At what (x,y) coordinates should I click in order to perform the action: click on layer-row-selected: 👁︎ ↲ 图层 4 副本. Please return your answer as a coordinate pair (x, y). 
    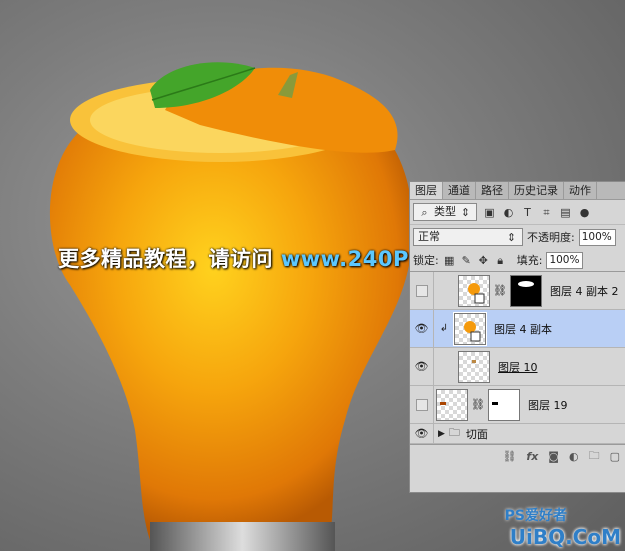
    Looking at the image, I should click on (517, 329).